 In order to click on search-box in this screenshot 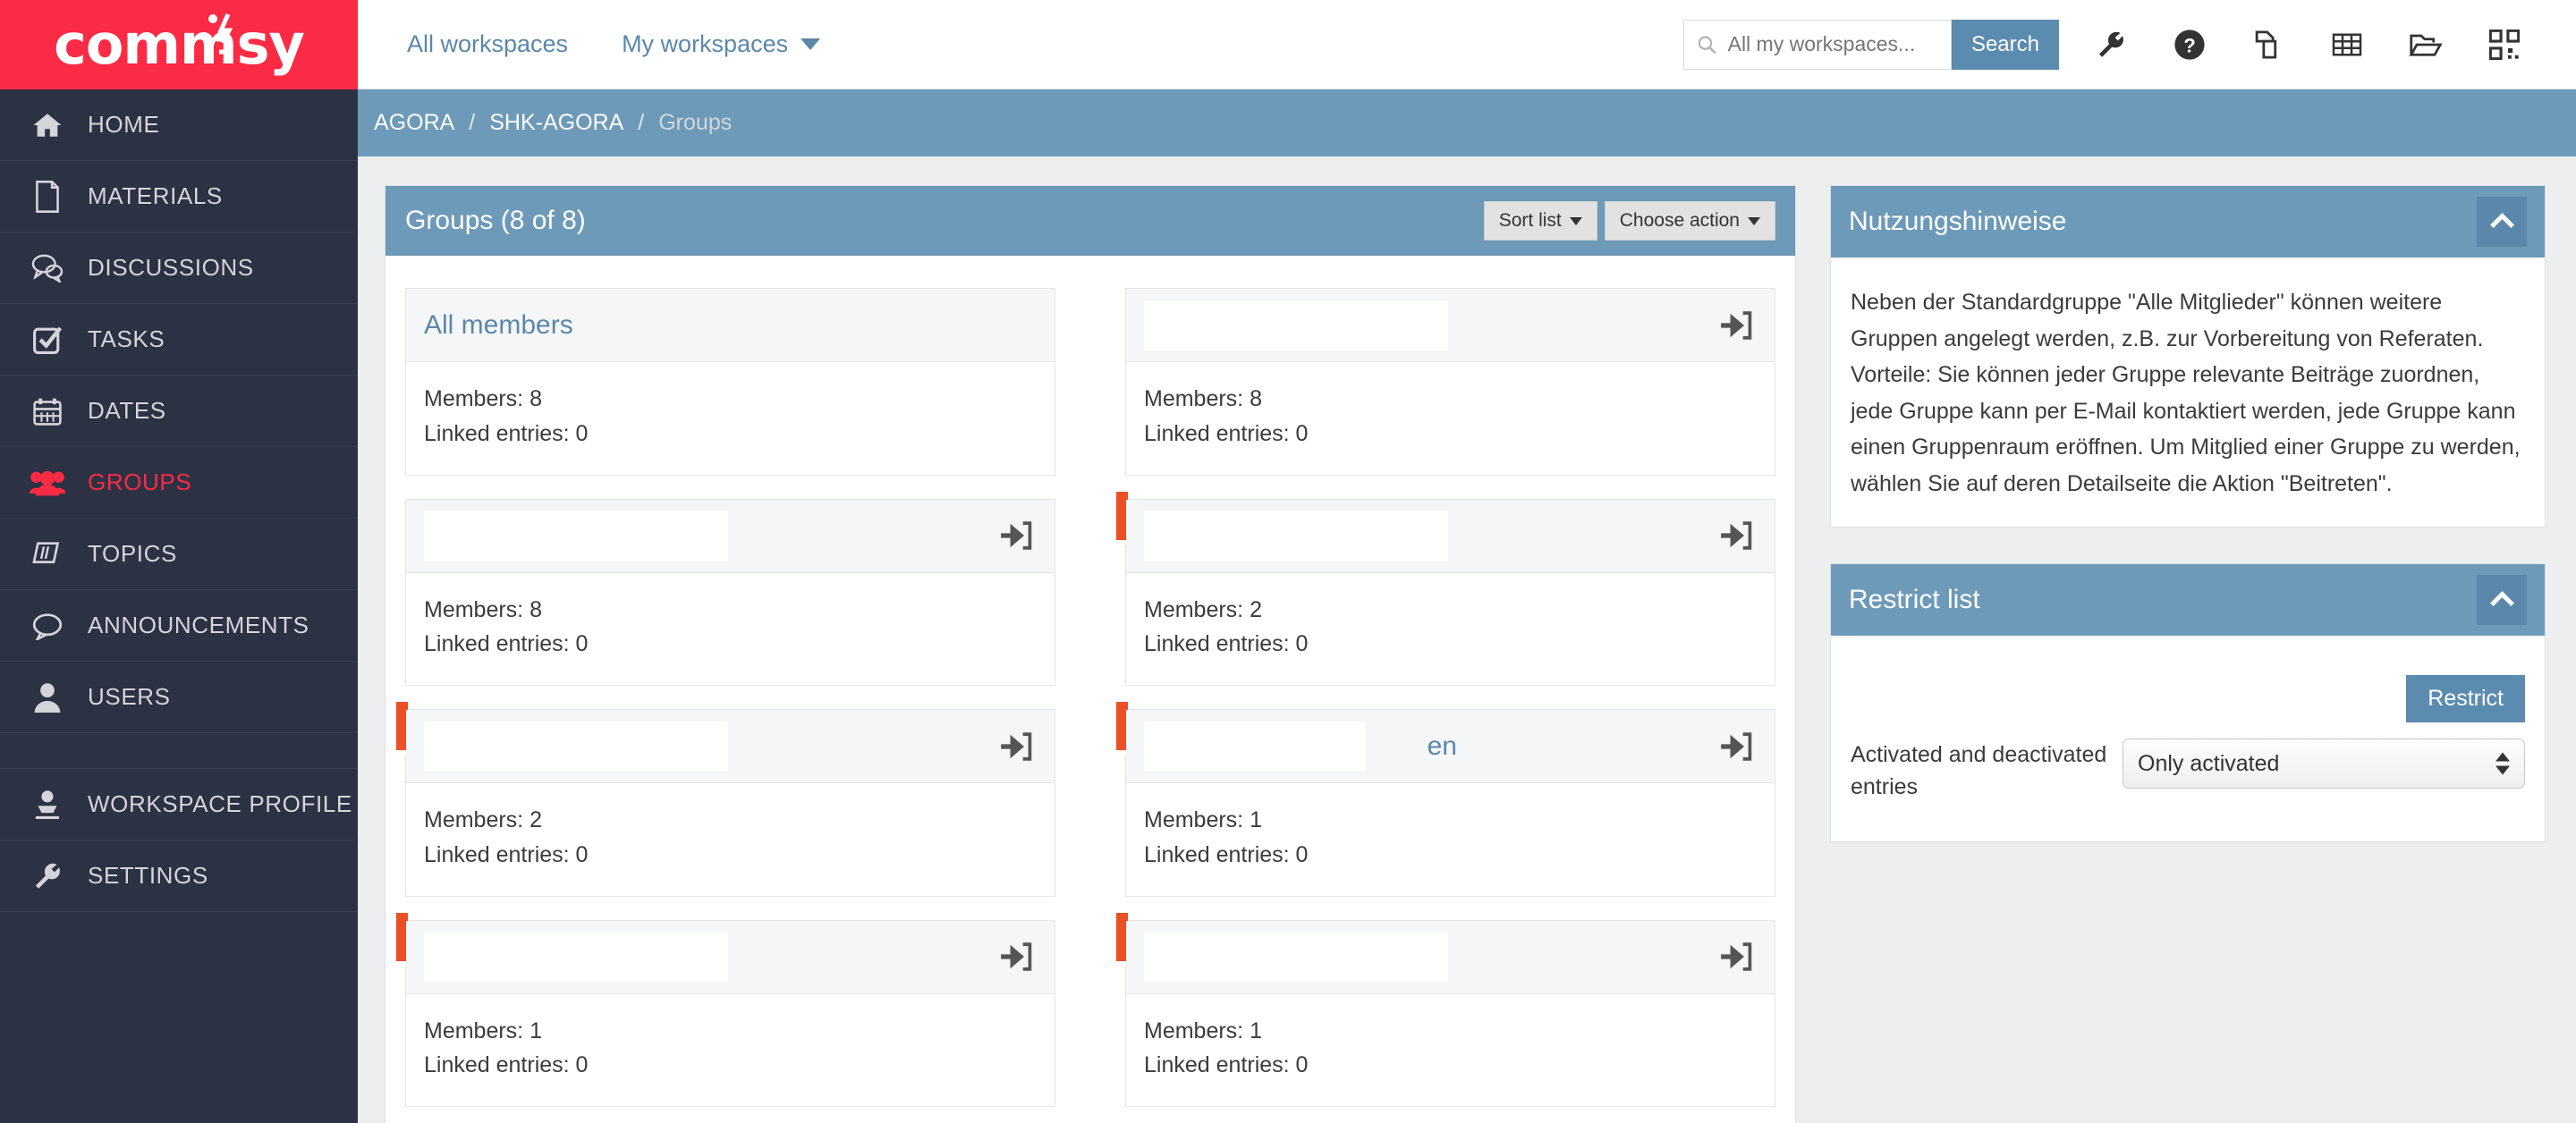, I will do `click(1817, 44)`.